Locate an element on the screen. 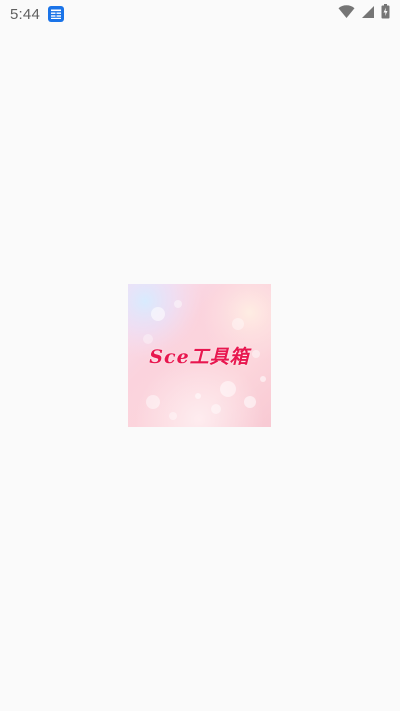  app-logo: Sce工具箱 is located at coordinates (199, 355).